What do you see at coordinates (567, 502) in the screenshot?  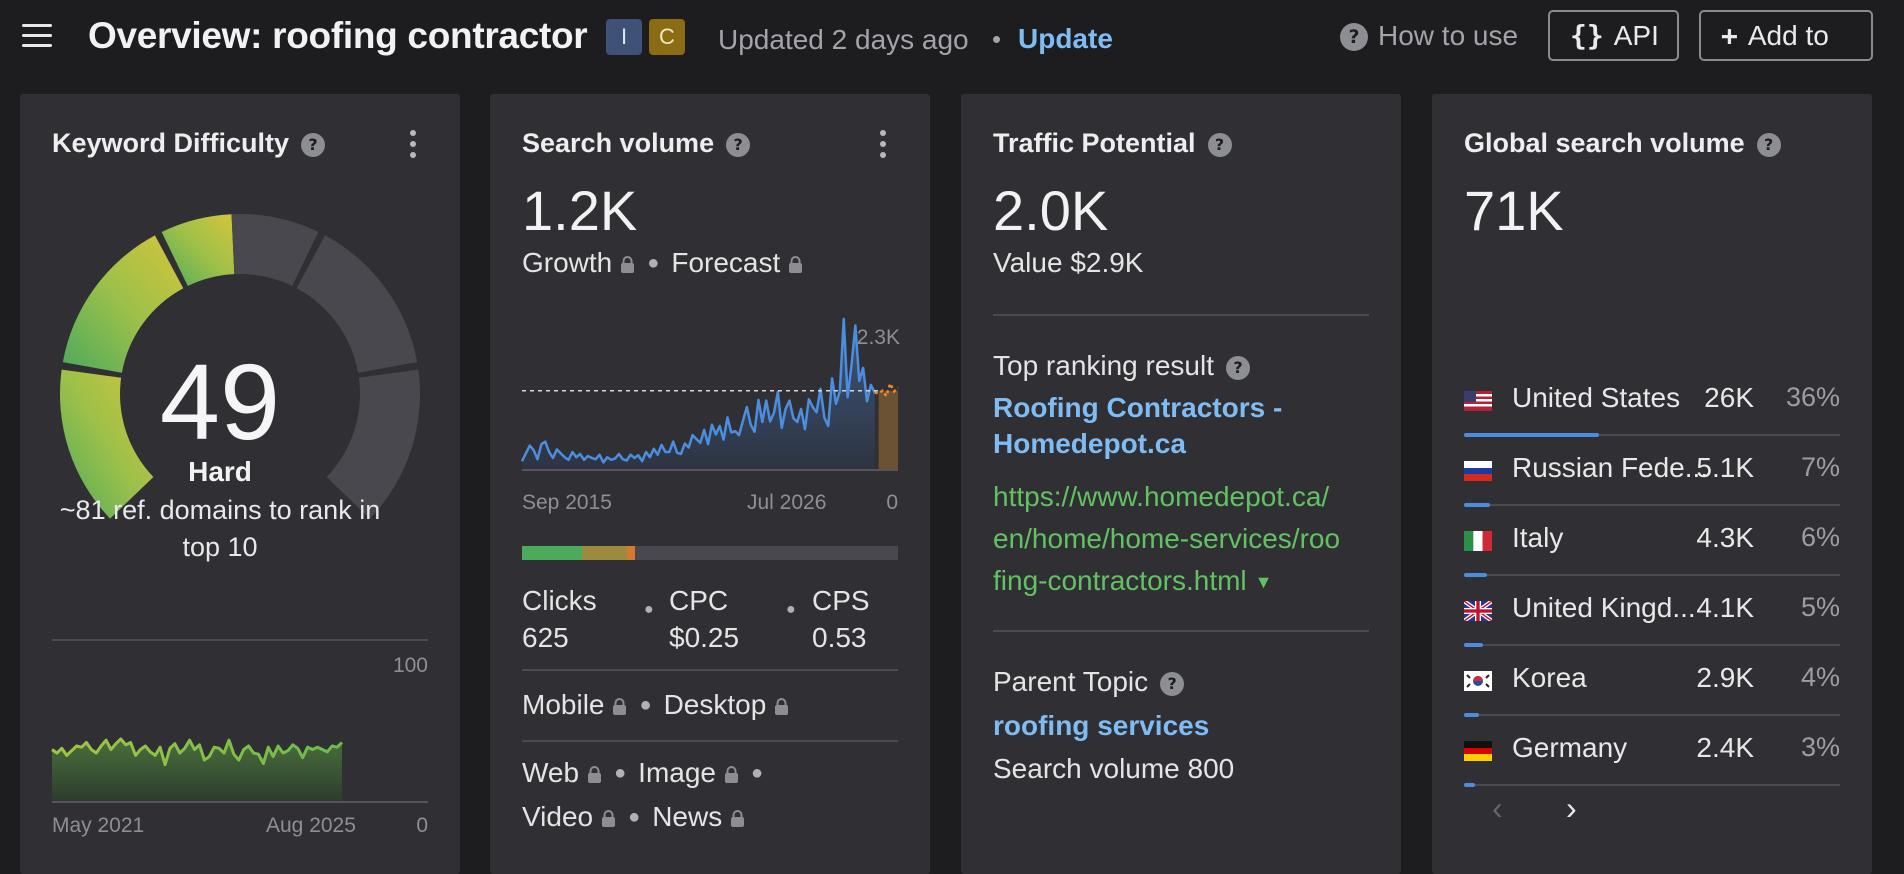 I see `chart-start-label: Sep 2015` at bounding box center [567, 502].